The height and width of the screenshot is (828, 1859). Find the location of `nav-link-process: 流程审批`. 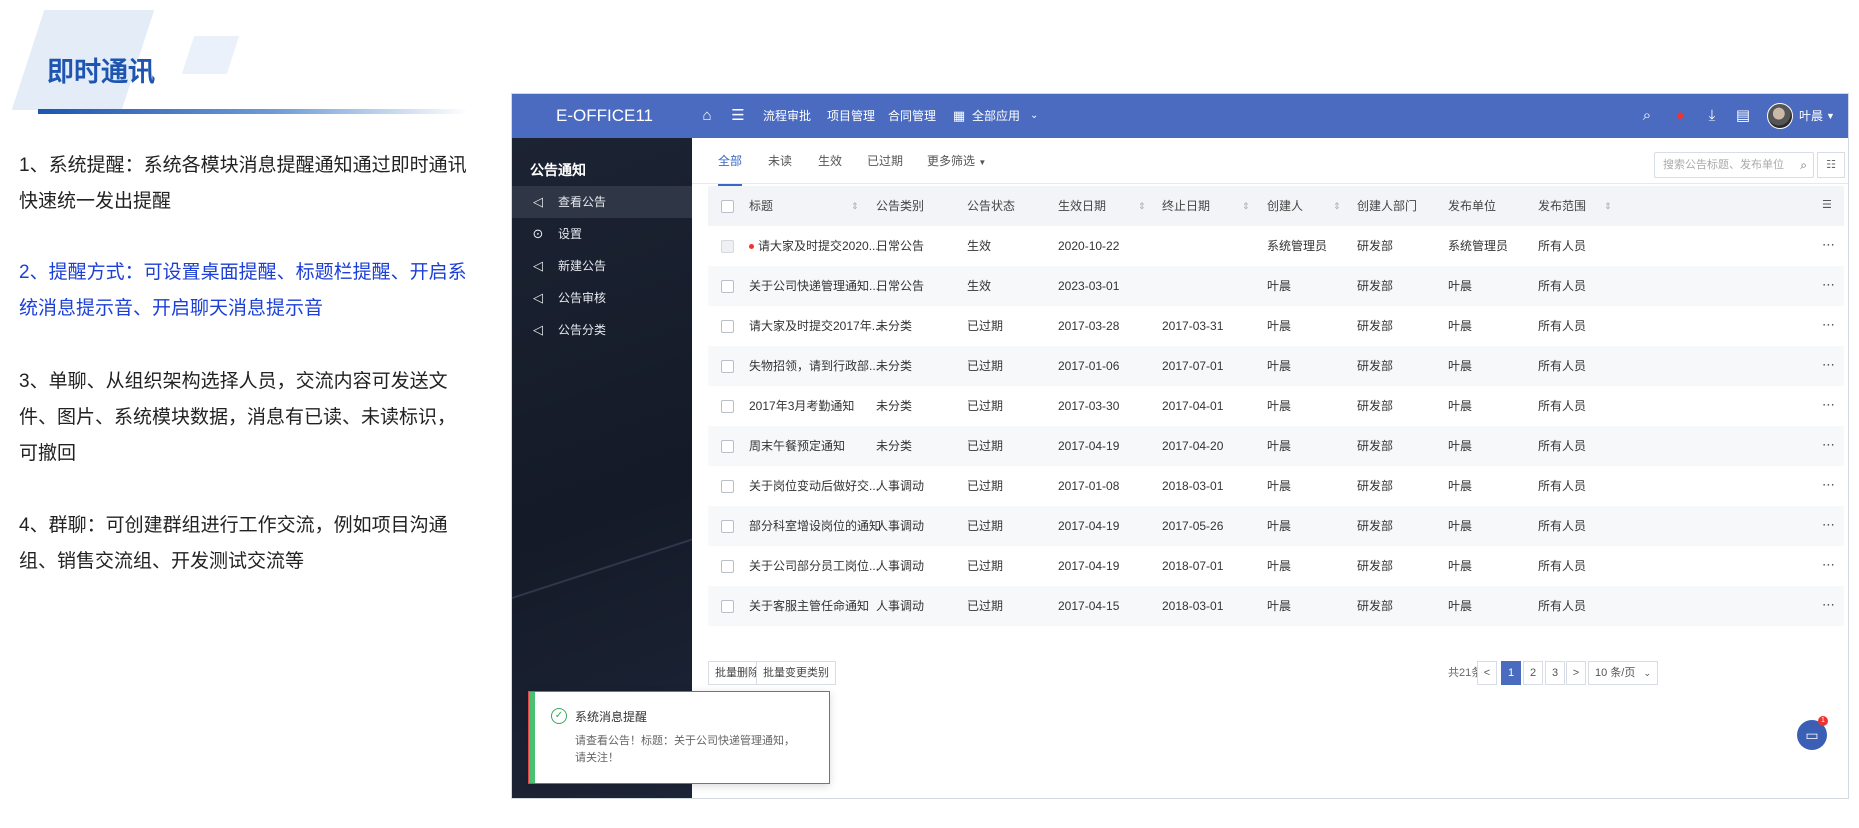

nav-link-process: 流程审批 is located at coordinates (787, 116).